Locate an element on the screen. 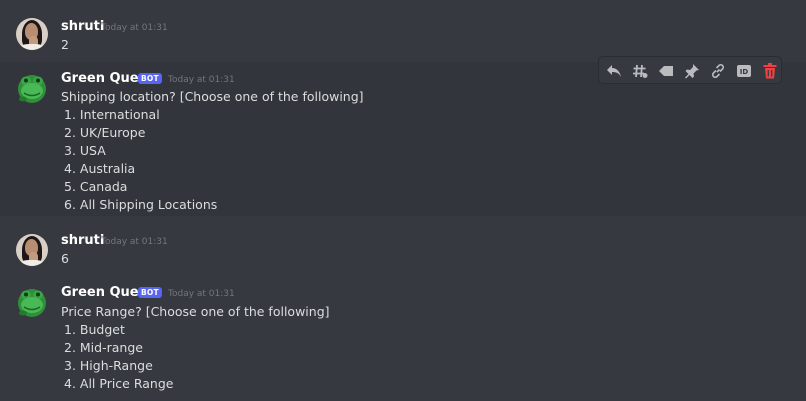 The height and width of the screenshot is (401, 806). mark-unread-icon is located at coordinates (666, 71).